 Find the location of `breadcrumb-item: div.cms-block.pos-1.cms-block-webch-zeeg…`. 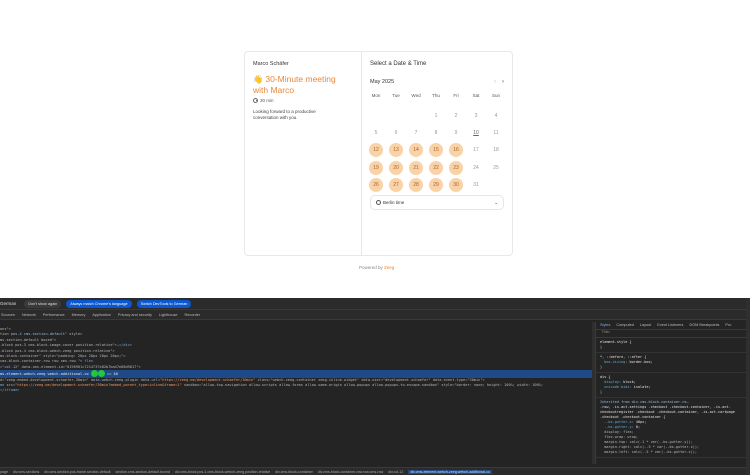

breadcrumb-item: div.cms-block.pos-1.cms-block-webch-zeeg… is located at coordinates (222, 472).